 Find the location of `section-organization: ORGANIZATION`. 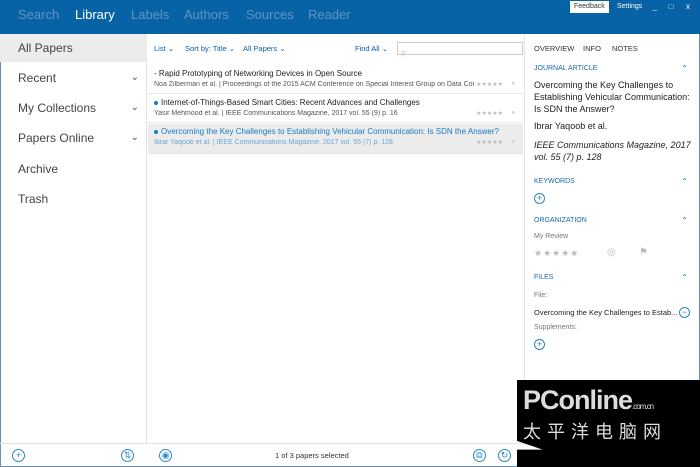

section-organization: ORGANIZATION is located at coordinates (560, 220).